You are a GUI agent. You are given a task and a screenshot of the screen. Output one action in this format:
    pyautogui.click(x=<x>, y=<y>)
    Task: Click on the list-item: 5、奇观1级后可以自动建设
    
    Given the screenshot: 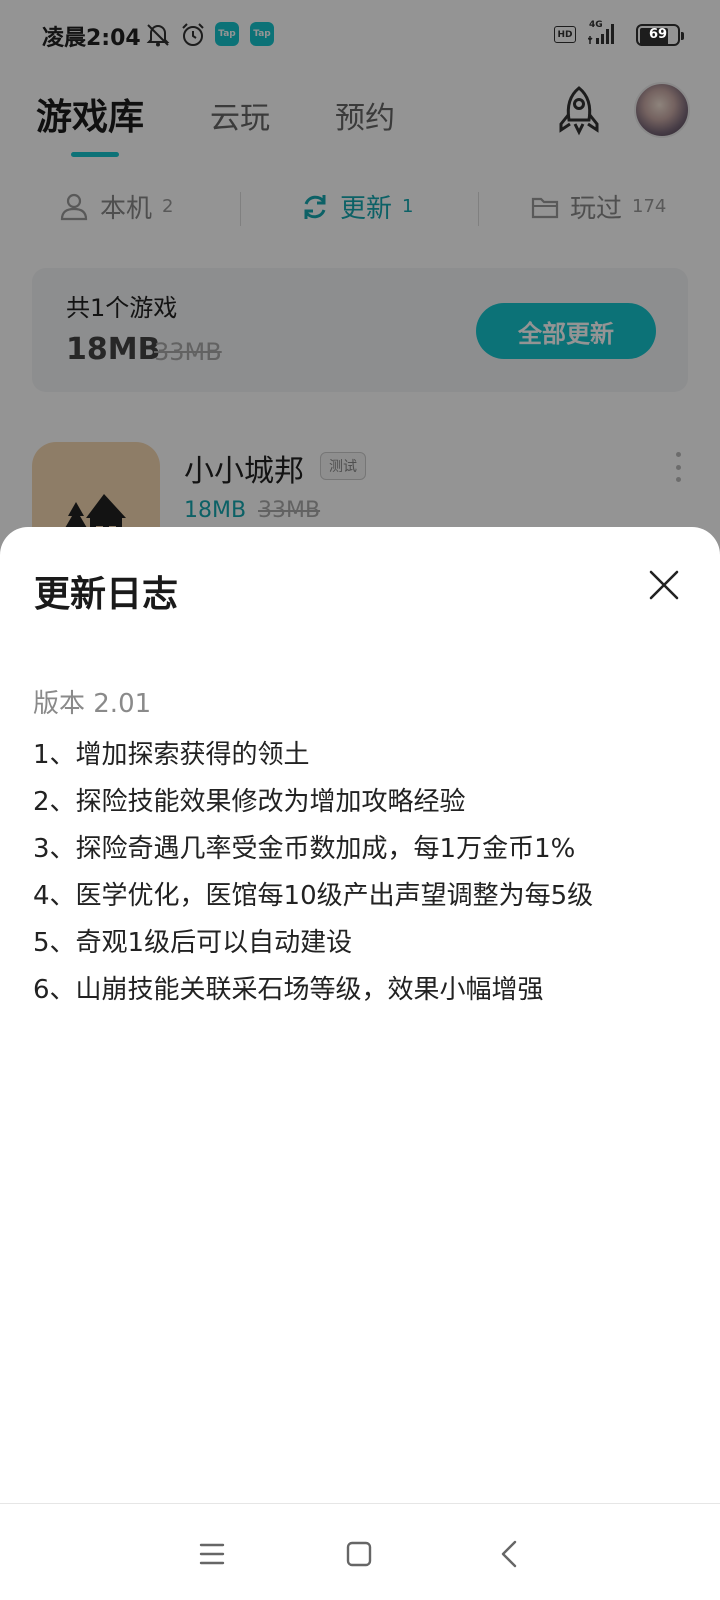 What is the action you would take?
    pyautogui.click(x=193, y=943)
    